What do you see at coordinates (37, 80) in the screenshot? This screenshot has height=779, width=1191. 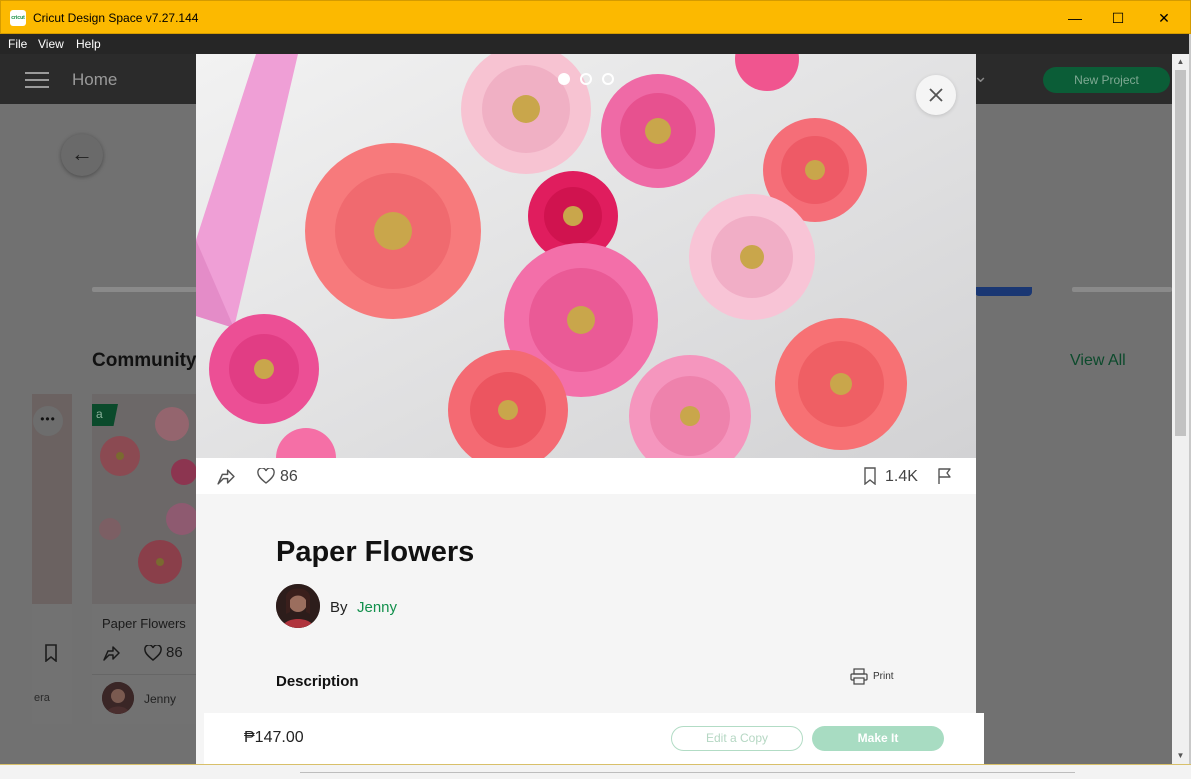 I see `hamburger-icon` at bounding box center [37, 80].